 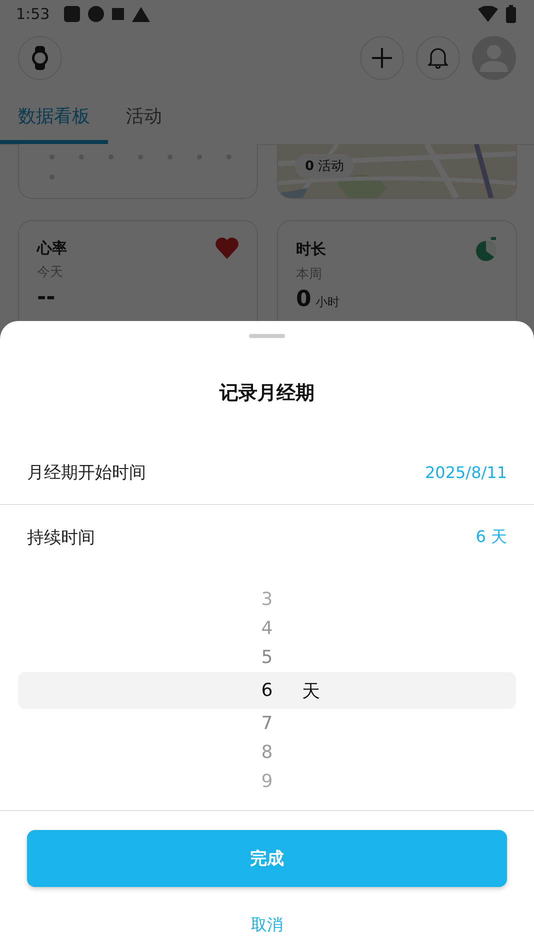 I want to click on activity-badge: 0 活动, so click(x=324, y=166).